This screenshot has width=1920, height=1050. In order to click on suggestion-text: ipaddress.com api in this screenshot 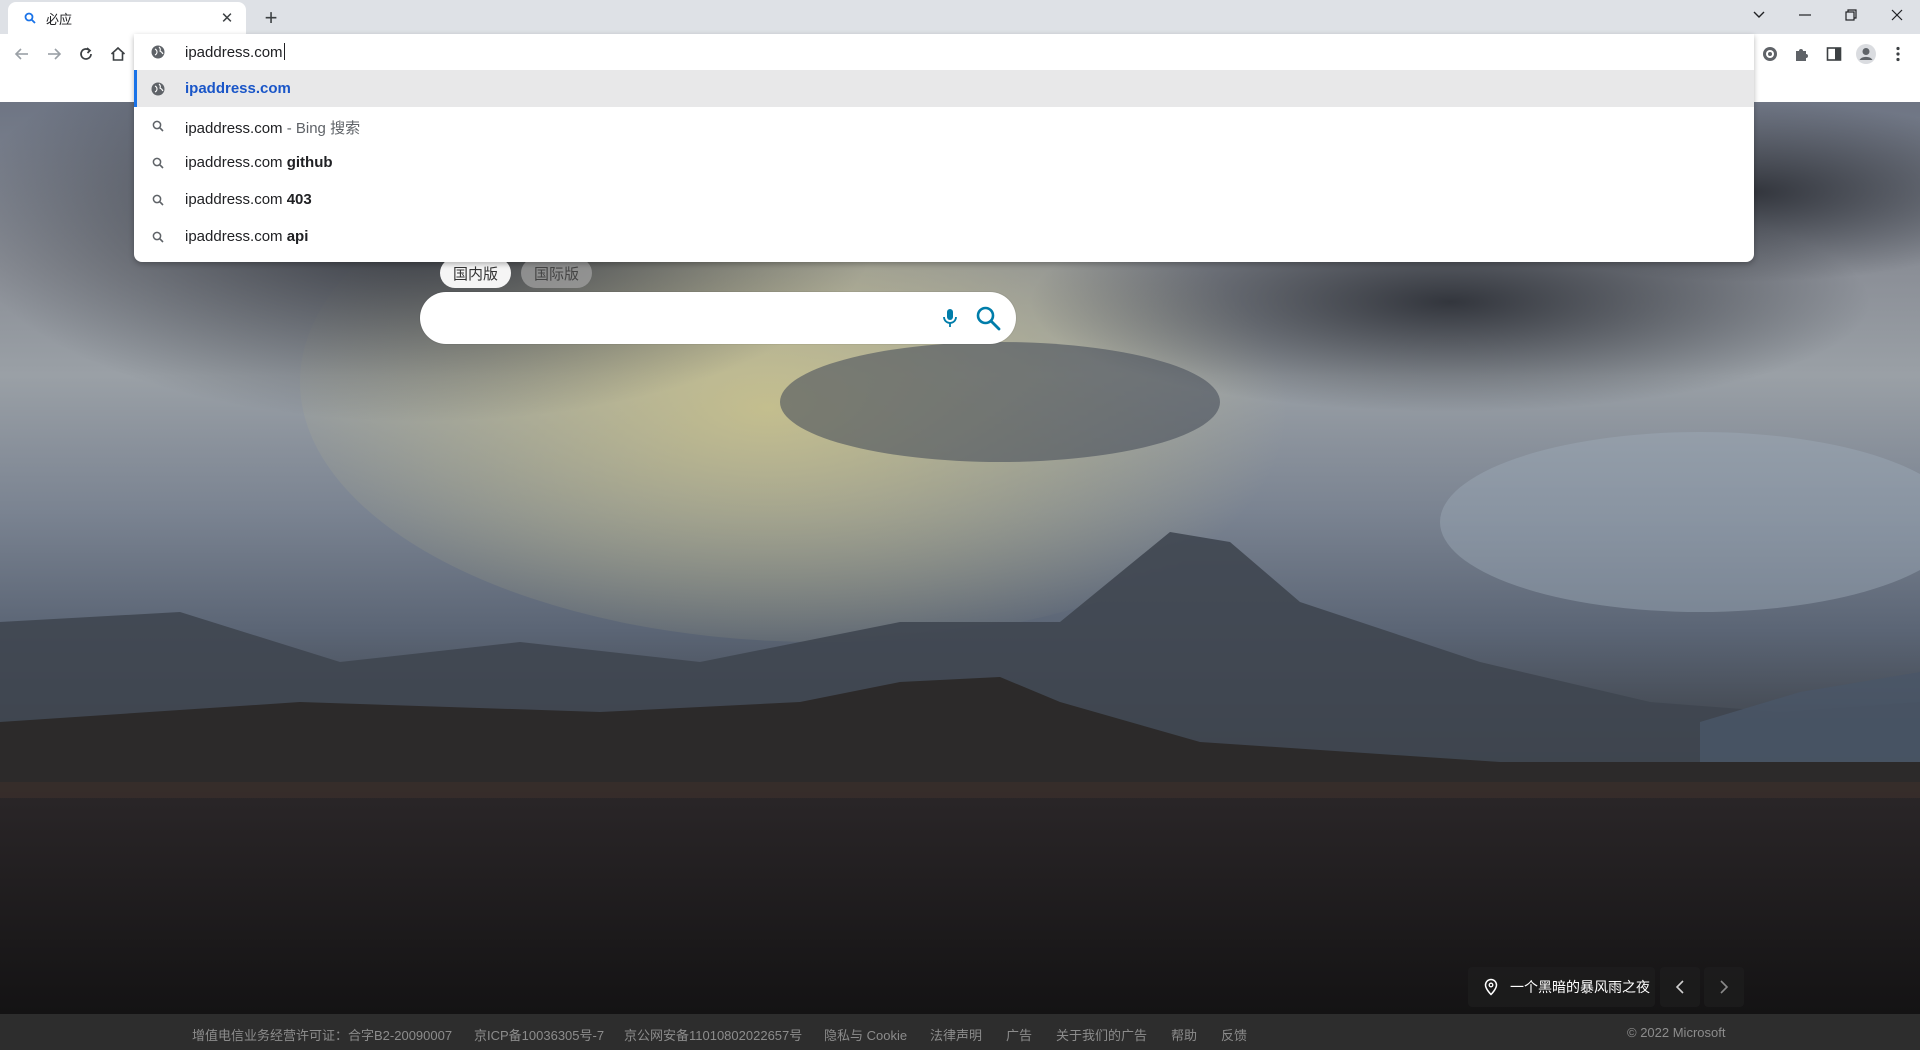, I will do `click(247, 236)`.